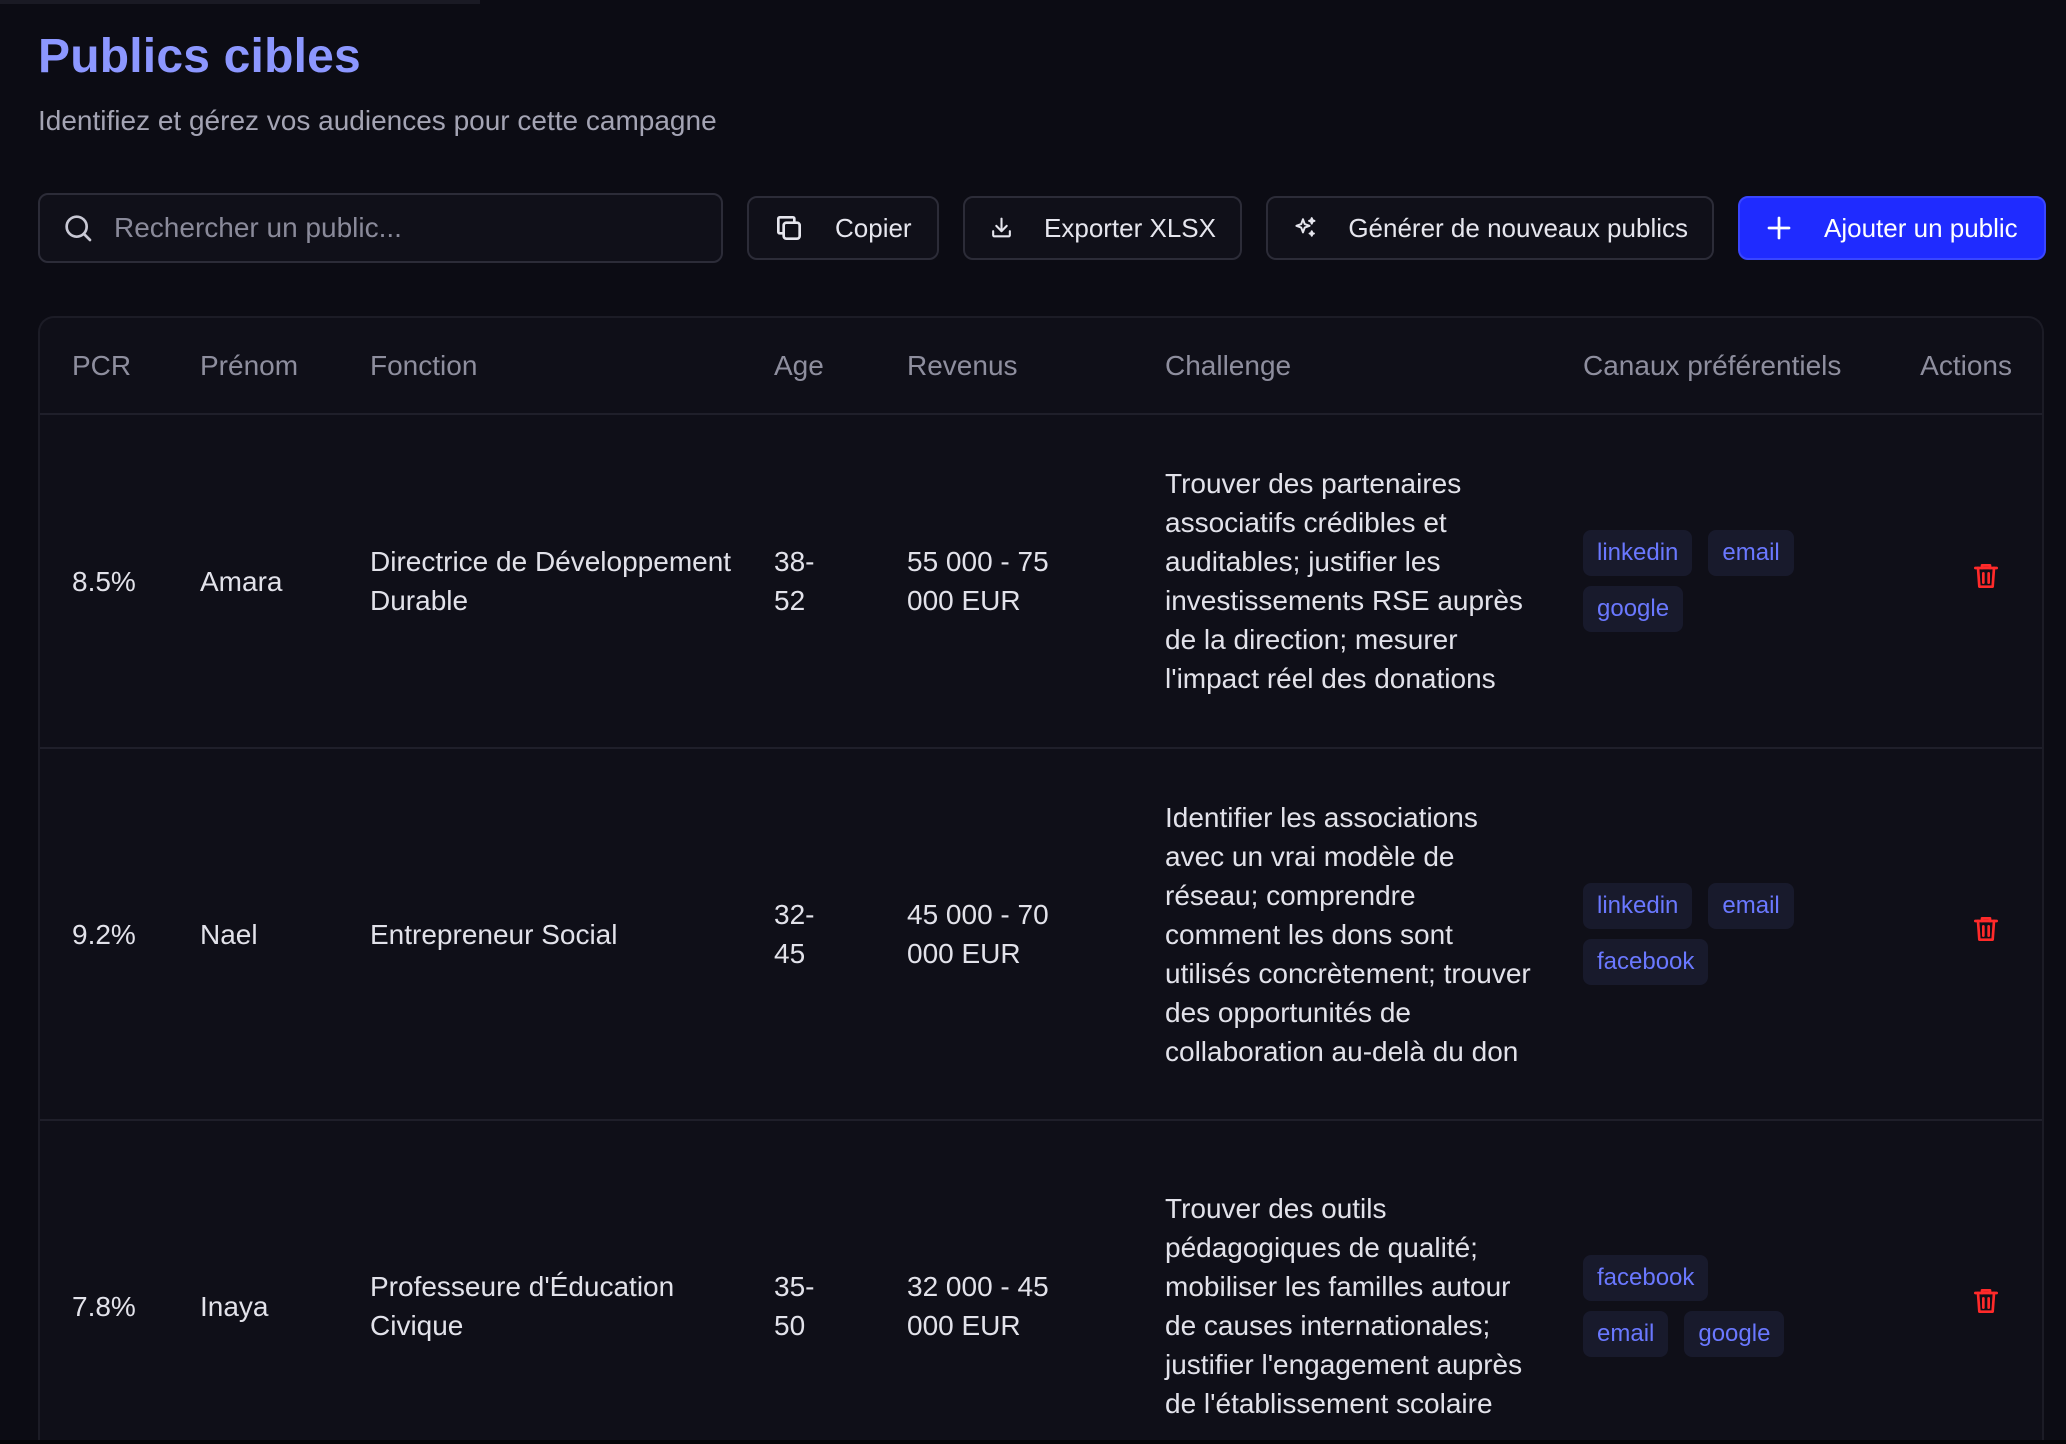 Image resolution: width=2066 pixels, height=1444 pixels. Describe the element at coordinates (253, 581) in the screenshot. I see `cell-prenom: Amara` at that location.